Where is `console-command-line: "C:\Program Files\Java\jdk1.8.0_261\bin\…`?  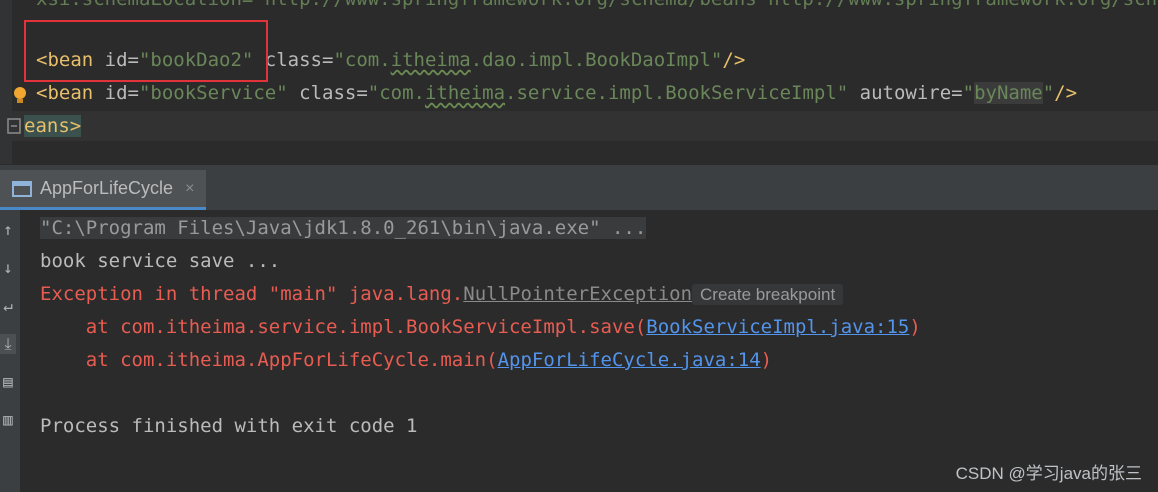 console-command-line: "C:\Program Files\Java\jdk1.8.0_261\bin\… is located at coordinates (343, 228).